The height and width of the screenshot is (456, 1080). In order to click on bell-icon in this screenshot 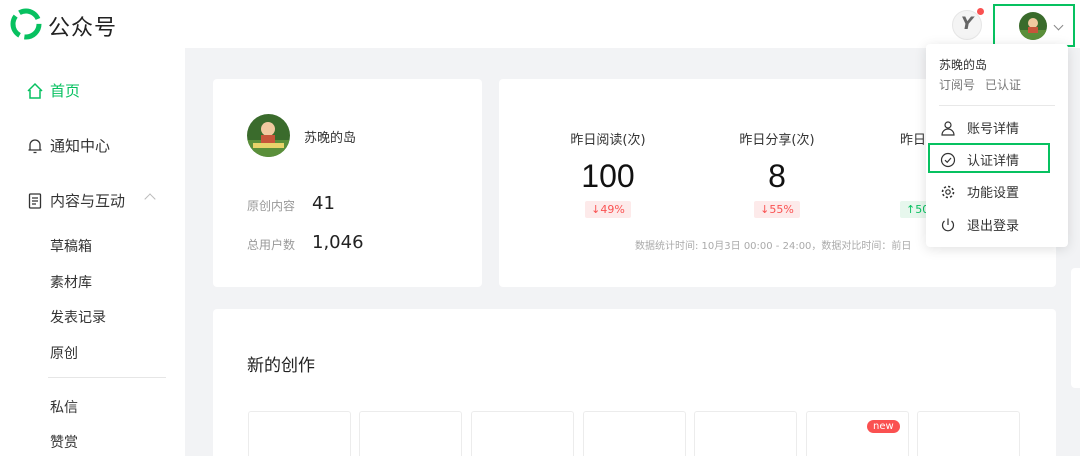, I will do `click(35, 145)`.